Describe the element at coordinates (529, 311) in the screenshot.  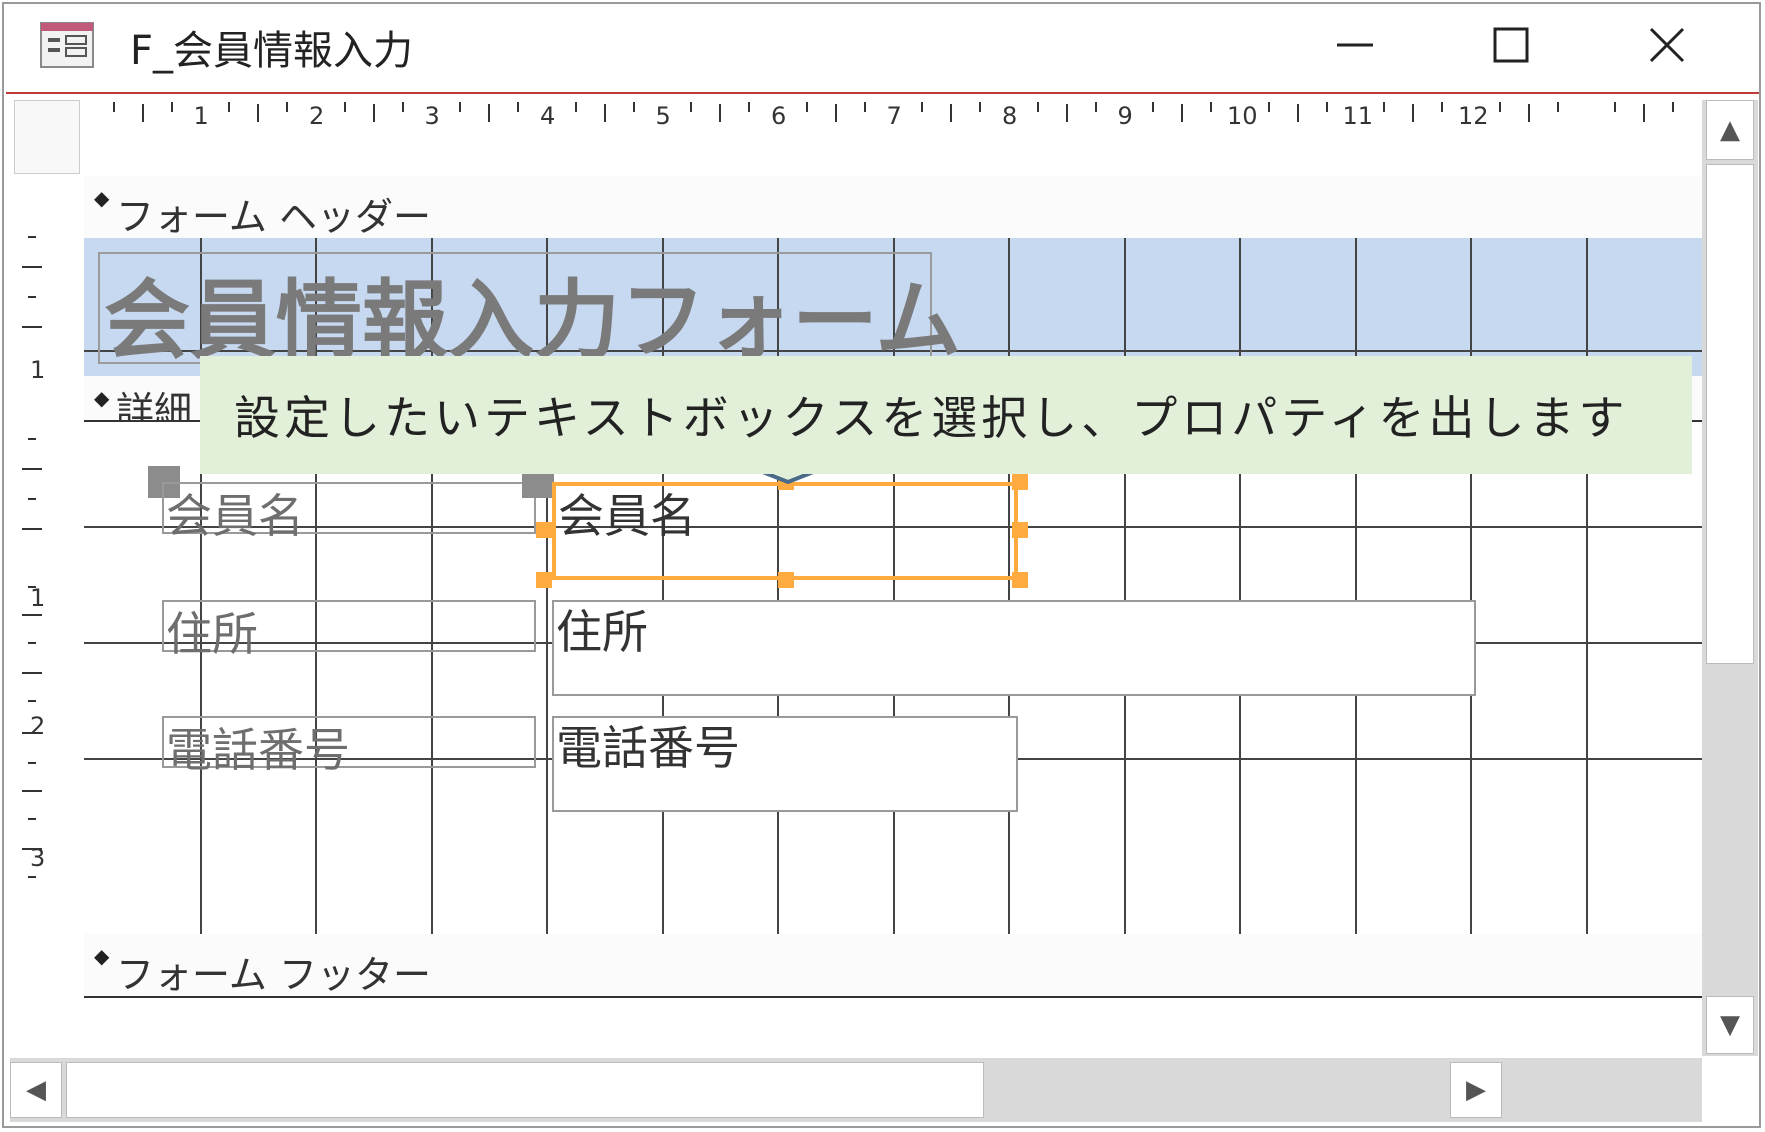
I see `form-title-label: 会員情報入力フォーム` at that location.